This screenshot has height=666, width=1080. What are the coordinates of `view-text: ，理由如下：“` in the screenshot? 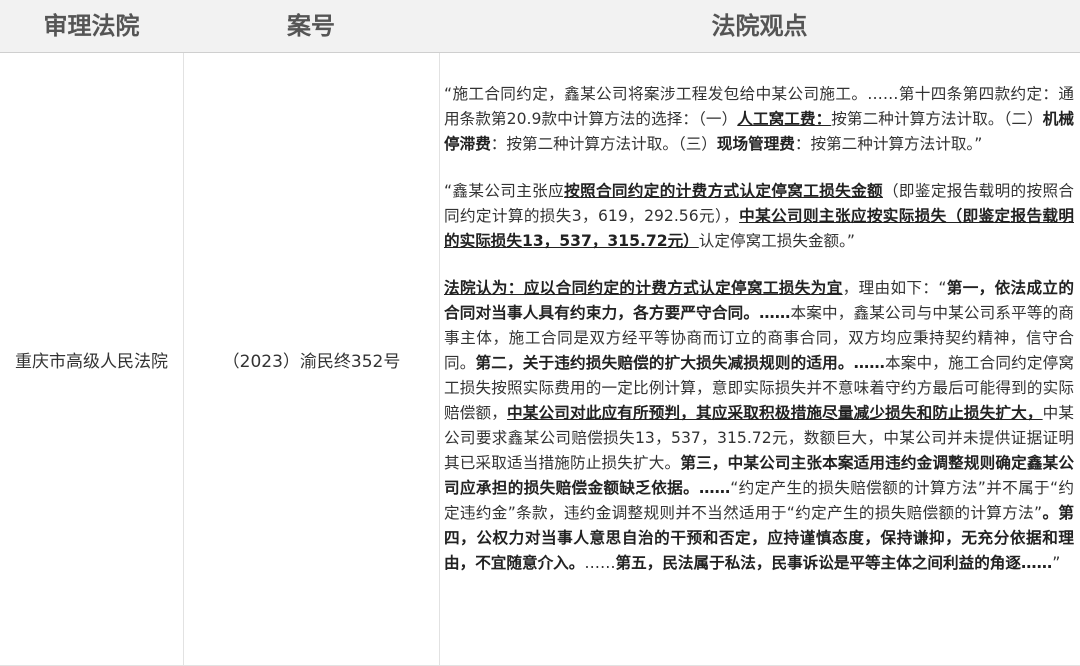 It's located at (894, 288).